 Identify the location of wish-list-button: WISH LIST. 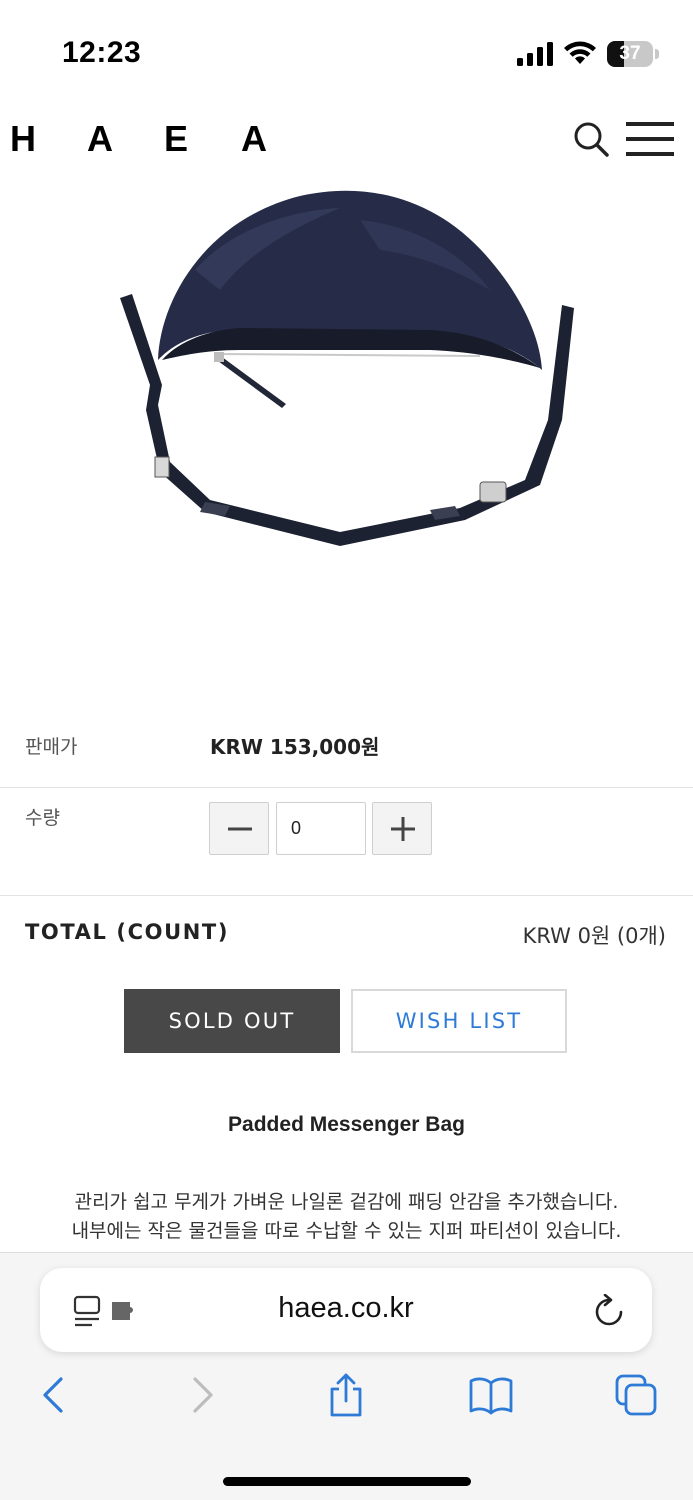
(459, 1021).